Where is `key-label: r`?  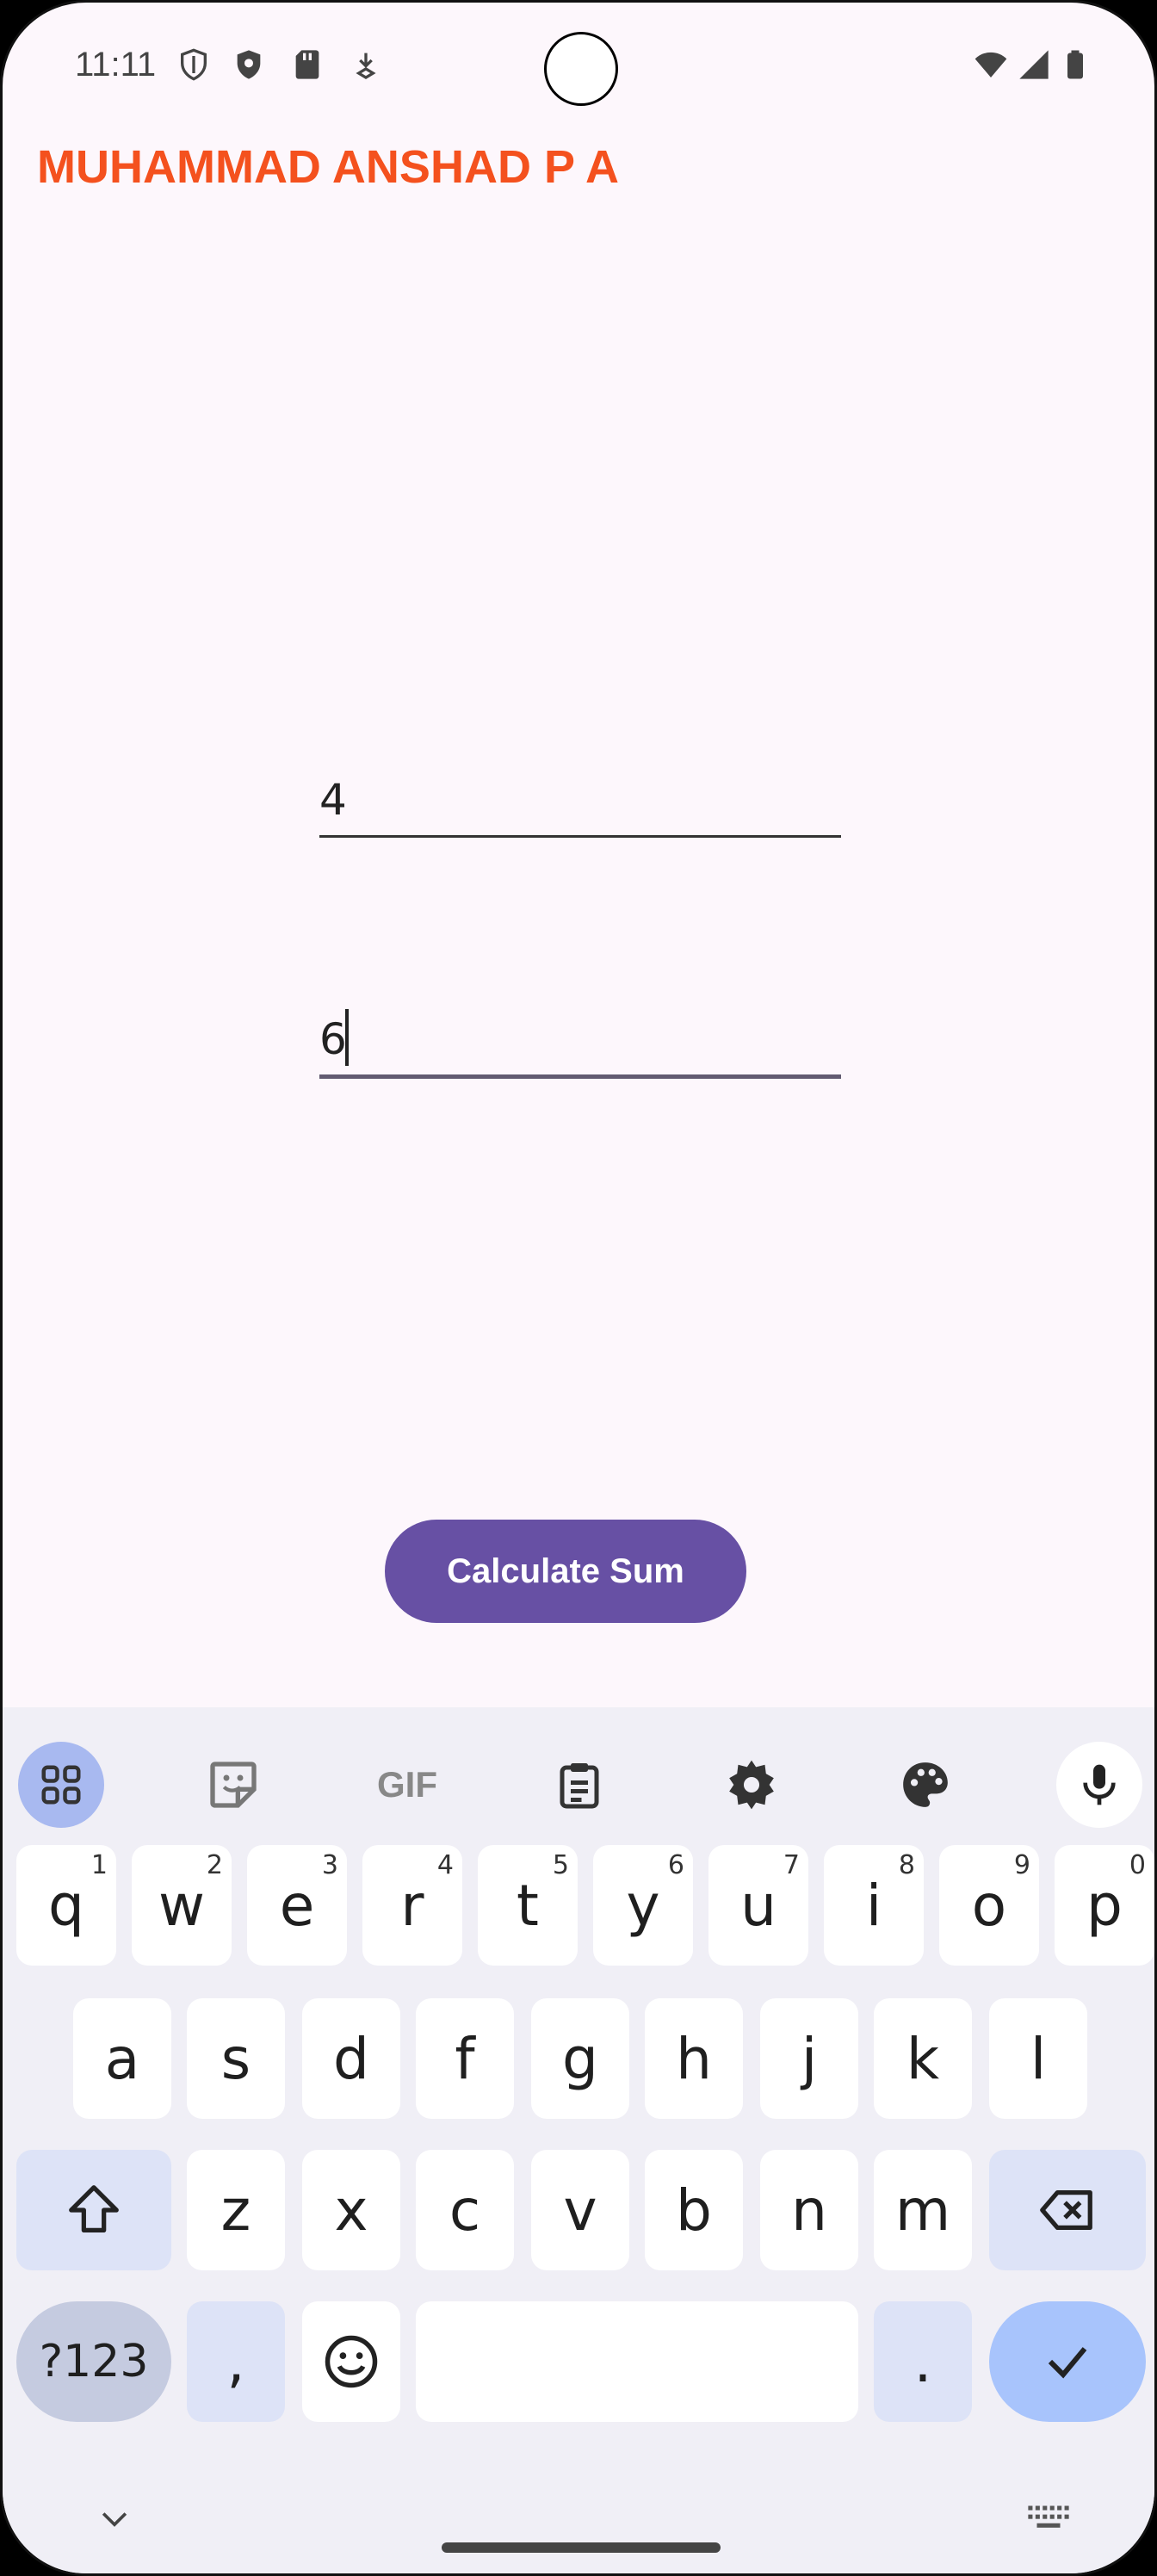 key-label: r is located at coordinates (412, 1906).